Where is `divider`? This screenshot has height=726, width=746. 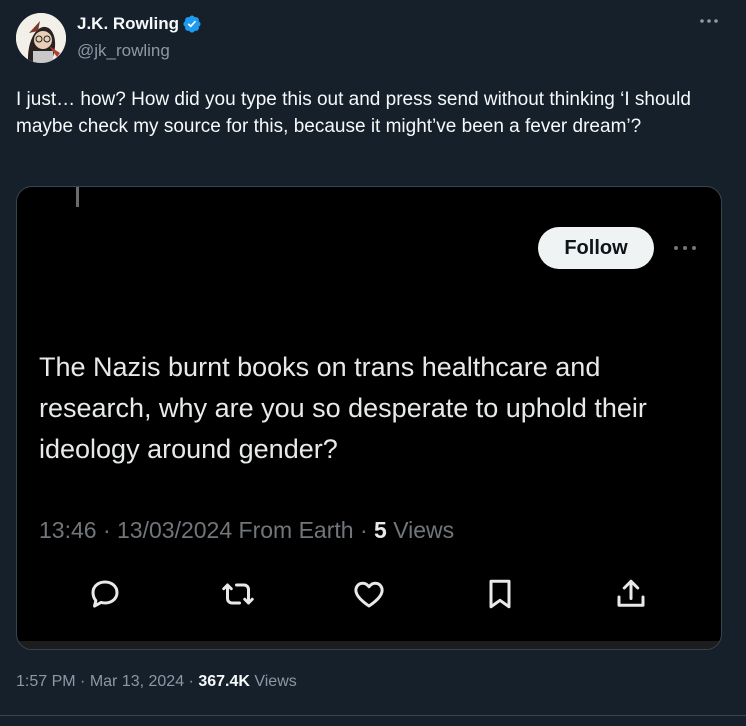 divider is located at coordinates (373, 715).